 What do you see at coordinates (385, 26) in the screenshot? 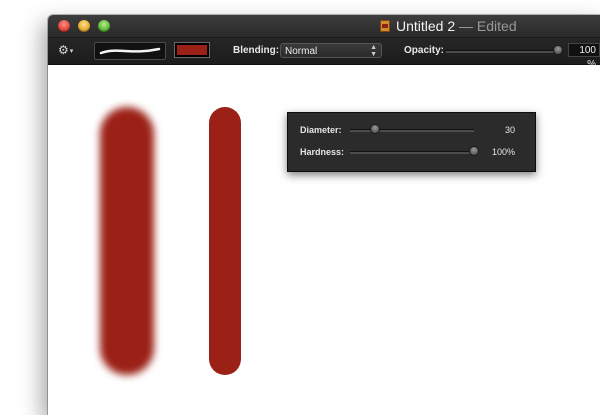
I see `document-icon` at bounding box center [385, 26].